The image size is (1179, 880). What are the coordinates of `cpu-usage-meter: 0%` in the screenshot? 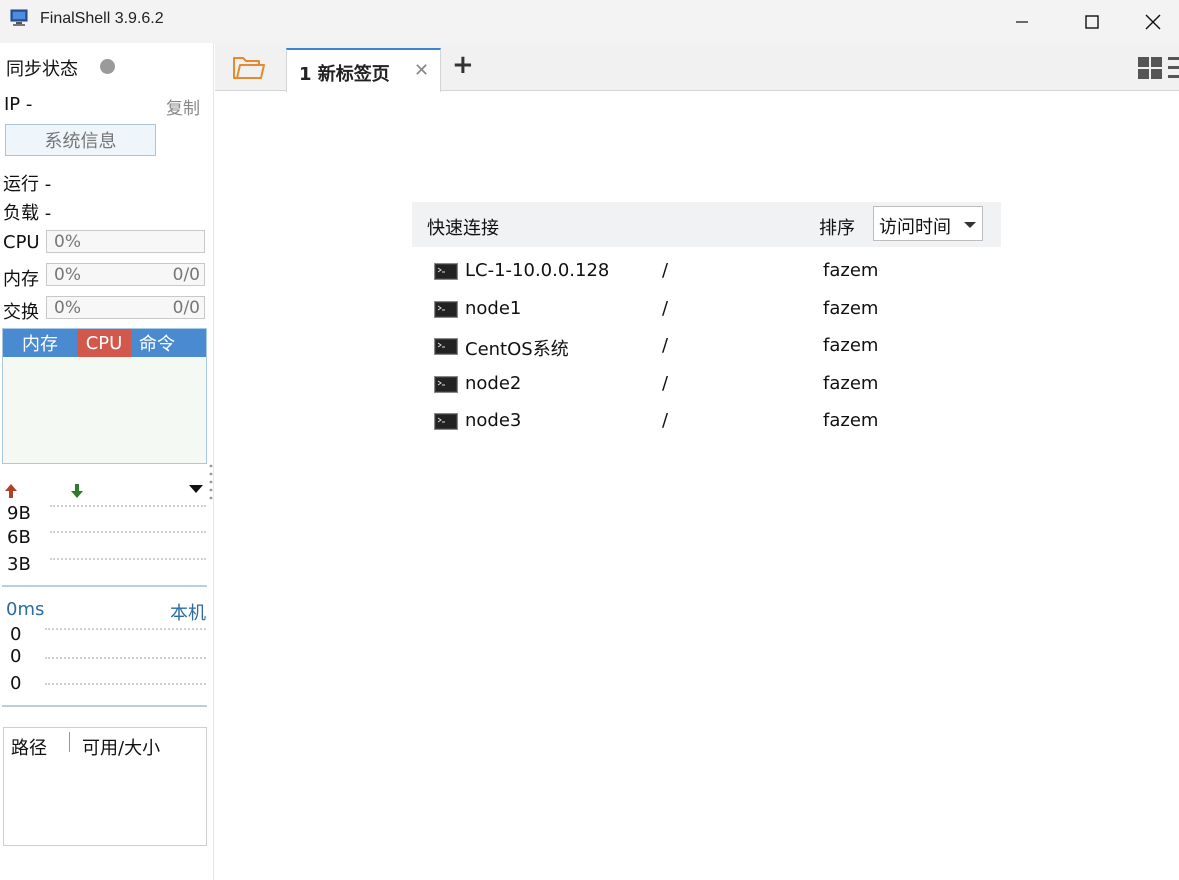 It's located at (125, 241).